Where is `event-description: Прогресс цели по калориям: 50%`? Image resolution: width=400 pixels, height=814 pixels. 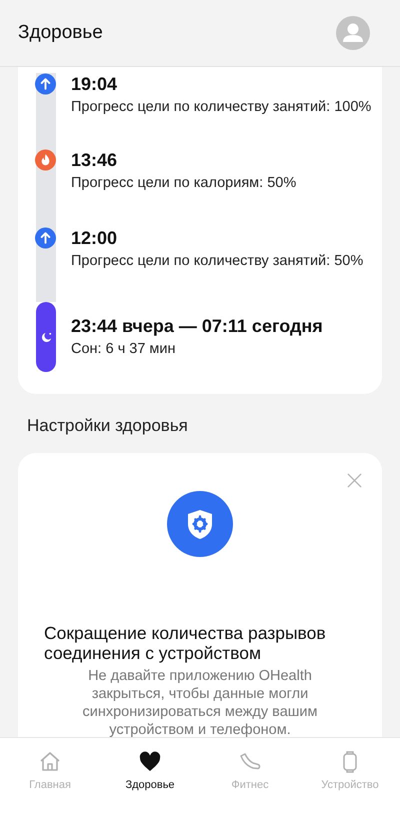
event-description: Прогресс цели по калориям: 50% is located at coordinates (183, 183).